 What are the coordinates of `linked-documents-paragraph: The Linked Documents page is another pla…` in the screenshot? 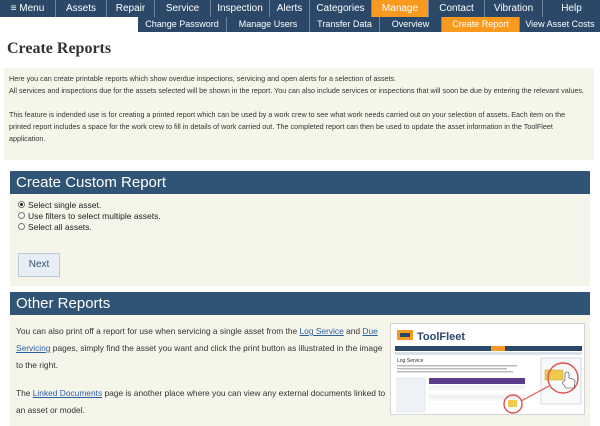 It's located at (201, 402).